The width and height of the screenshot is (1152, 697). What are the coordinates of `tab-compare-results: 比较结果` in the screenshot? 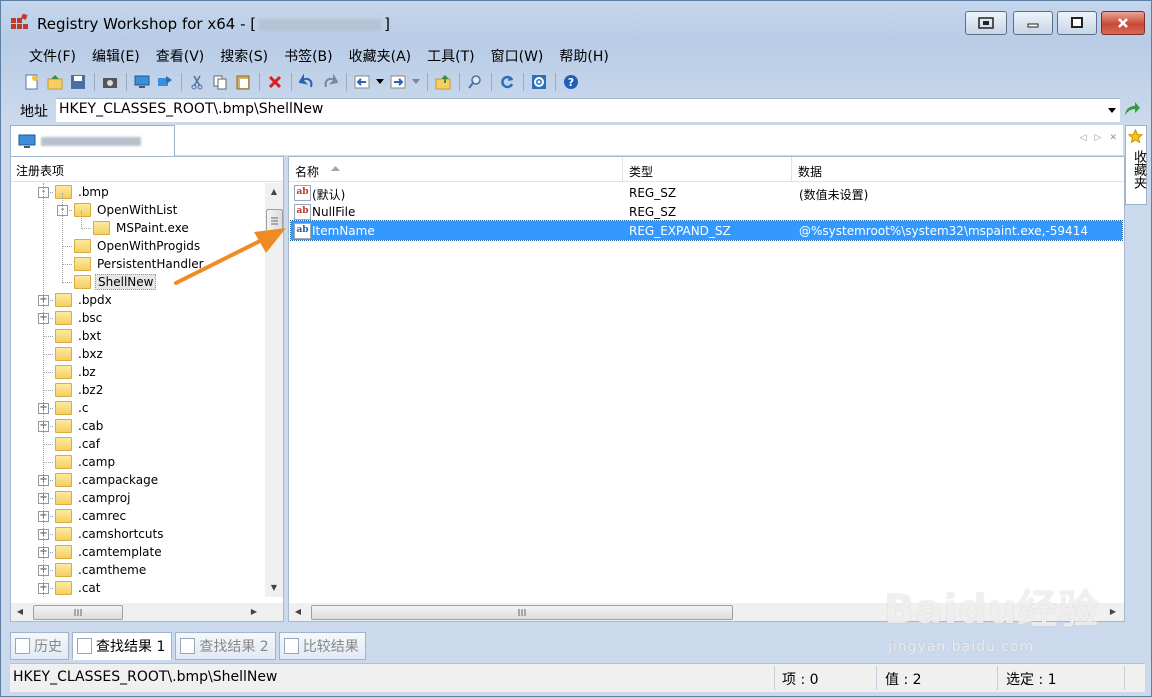 It's located at (322, 646).